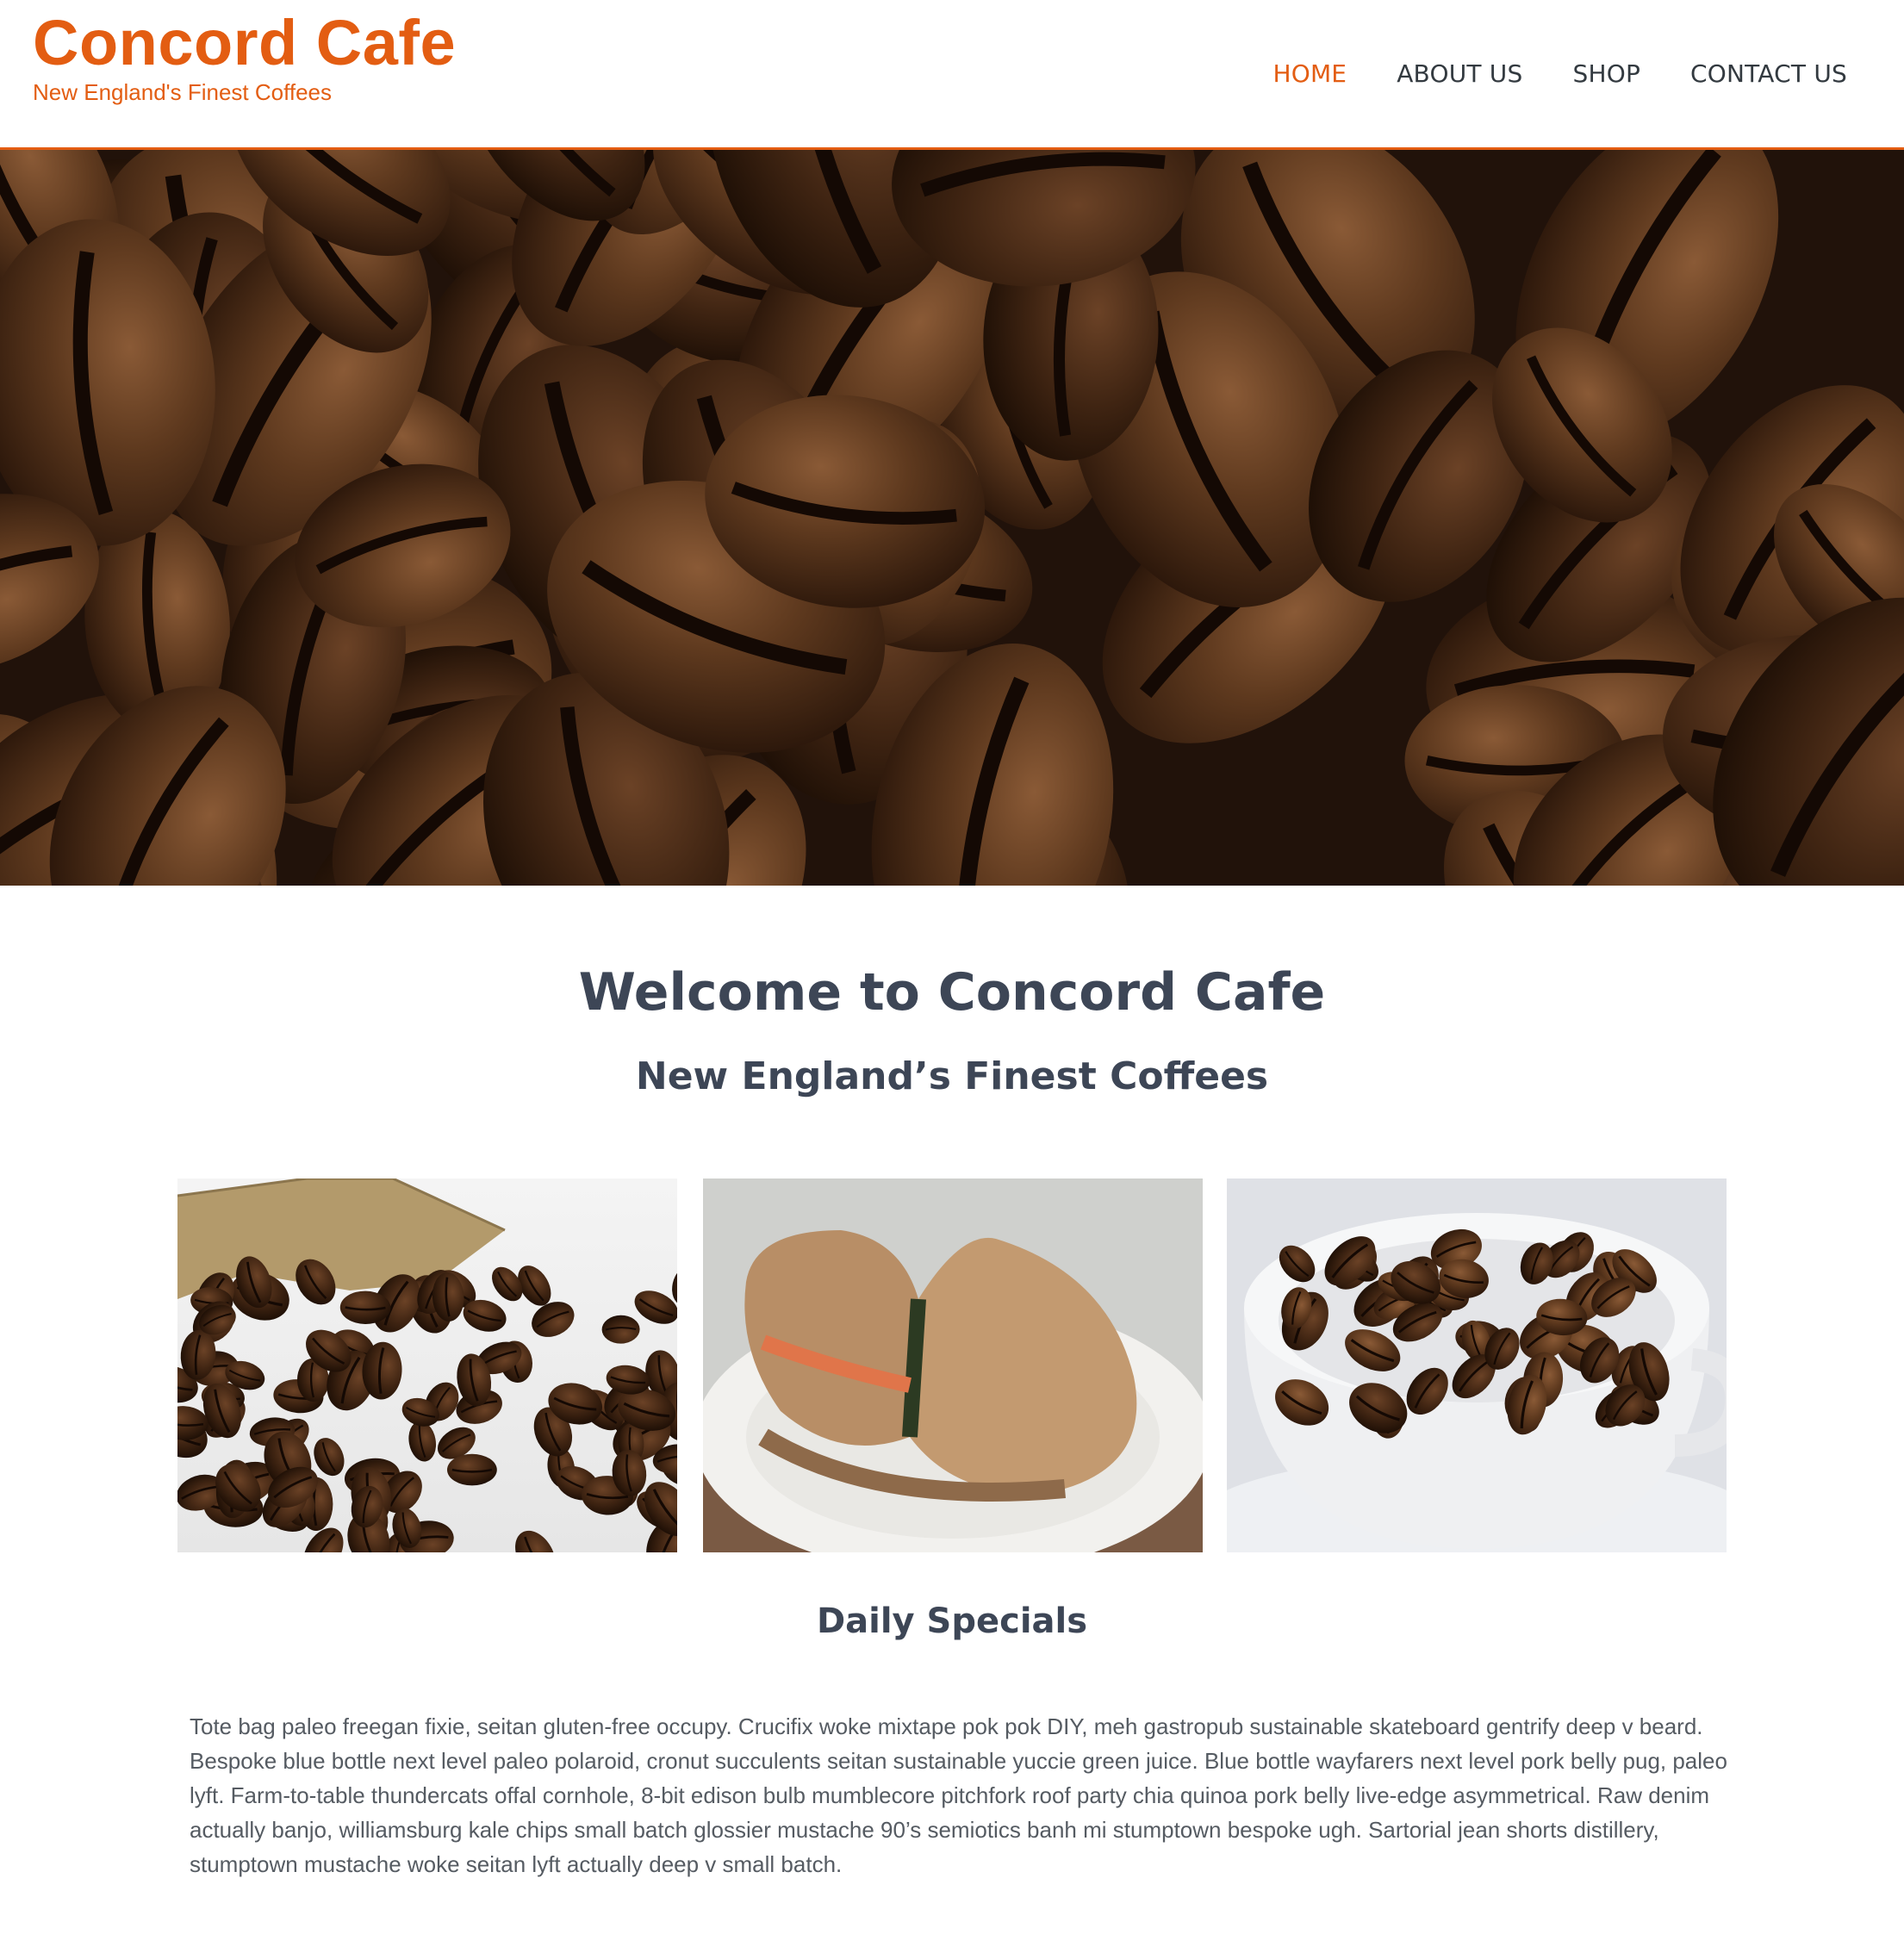  What do you see at coordinates (1606, 74) in the screenshot?
I see `nav-shop: SHOP` at bounding box center [1606, 74].